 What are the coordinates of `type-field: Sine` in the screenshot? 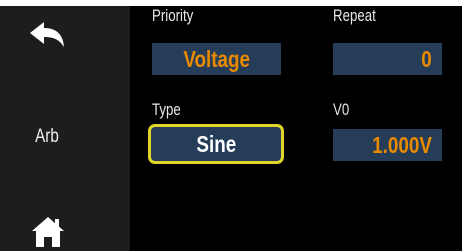 It's located at (216, 144).